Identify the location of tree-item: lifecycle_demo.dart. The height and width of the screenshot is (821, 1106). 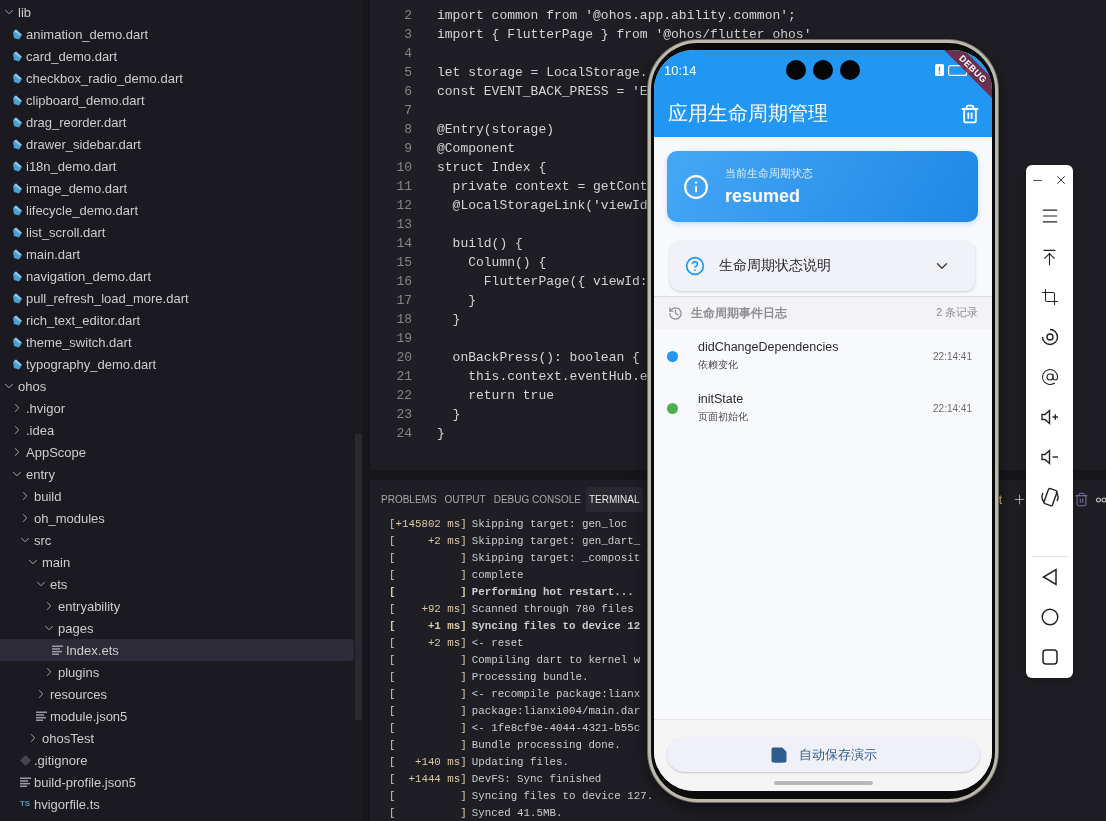
(177, 210).